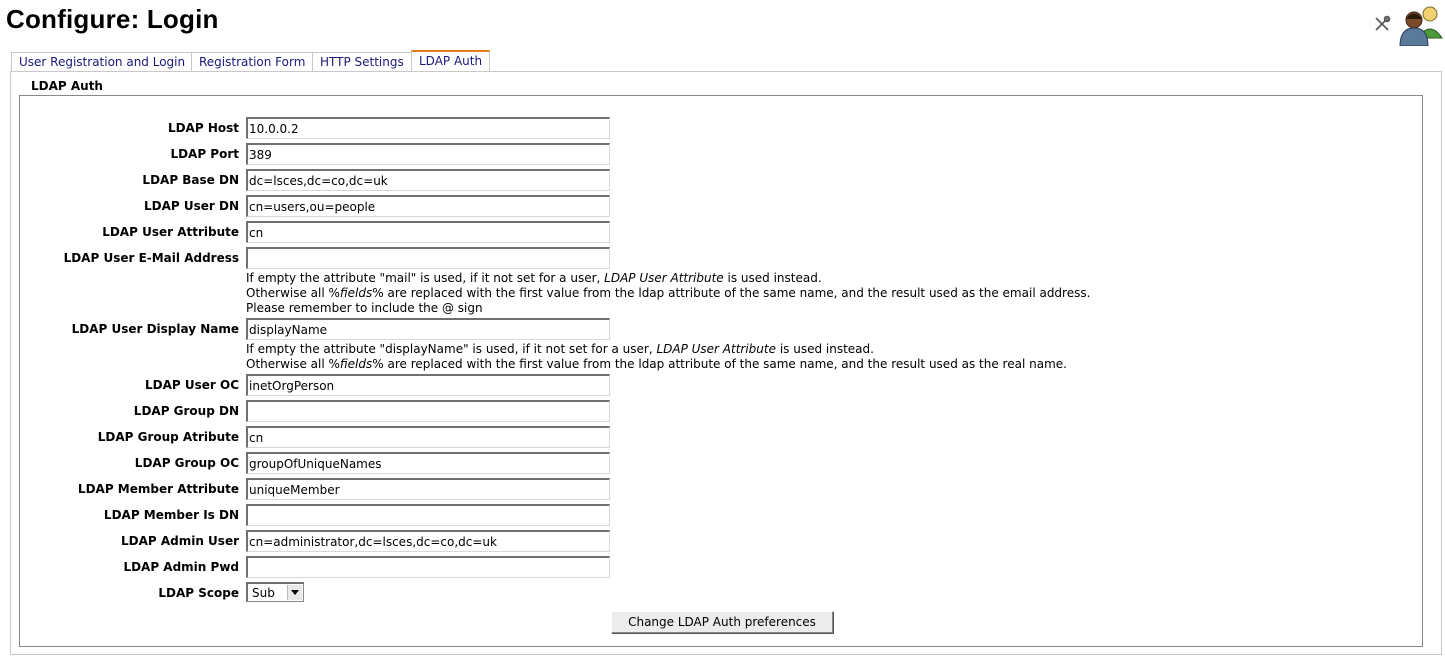 The width and height of the screenshot is (1445, 661). Describe the element at coordinates (67, 86) in the screenshot. I see `fieldset-legend: LDAP Auth` at that location.